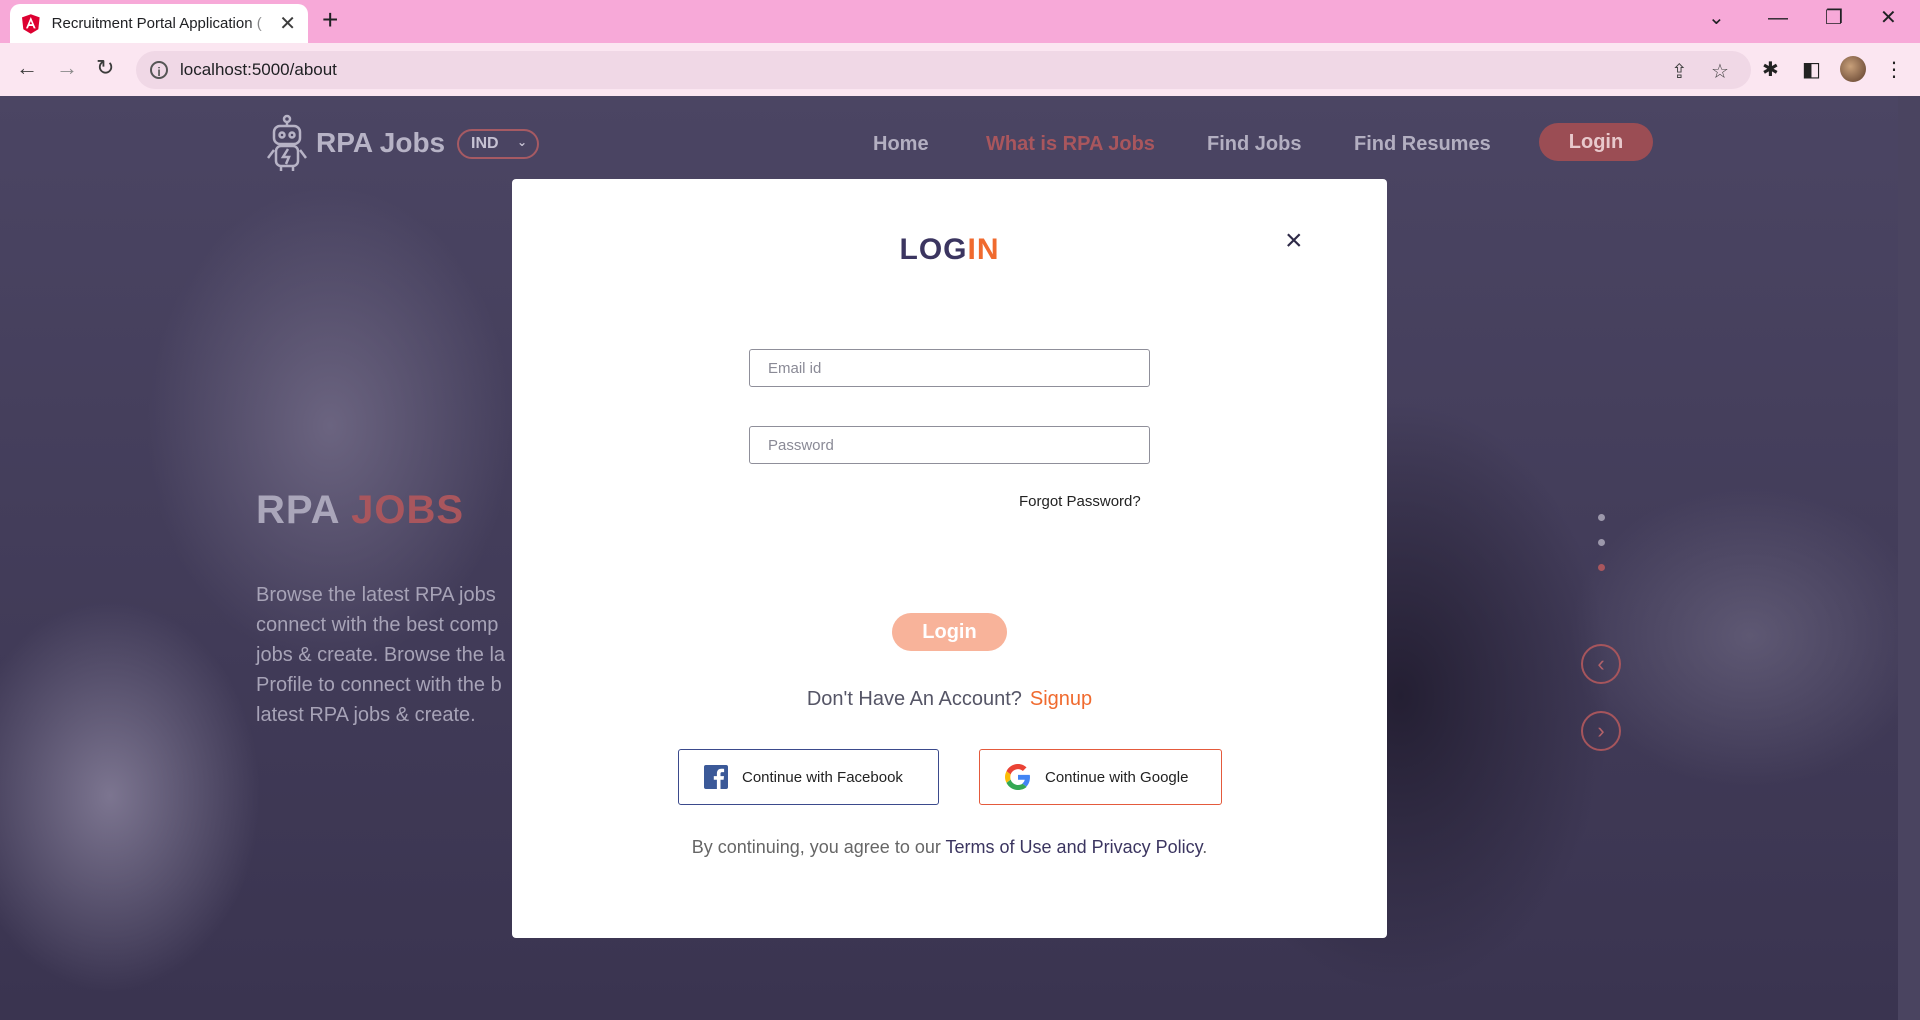 The height and width of the screenshot is (1020, 1920). Describe the element at coordinates (31, 23) in the screenshot. I see `angular-icon` at that location.